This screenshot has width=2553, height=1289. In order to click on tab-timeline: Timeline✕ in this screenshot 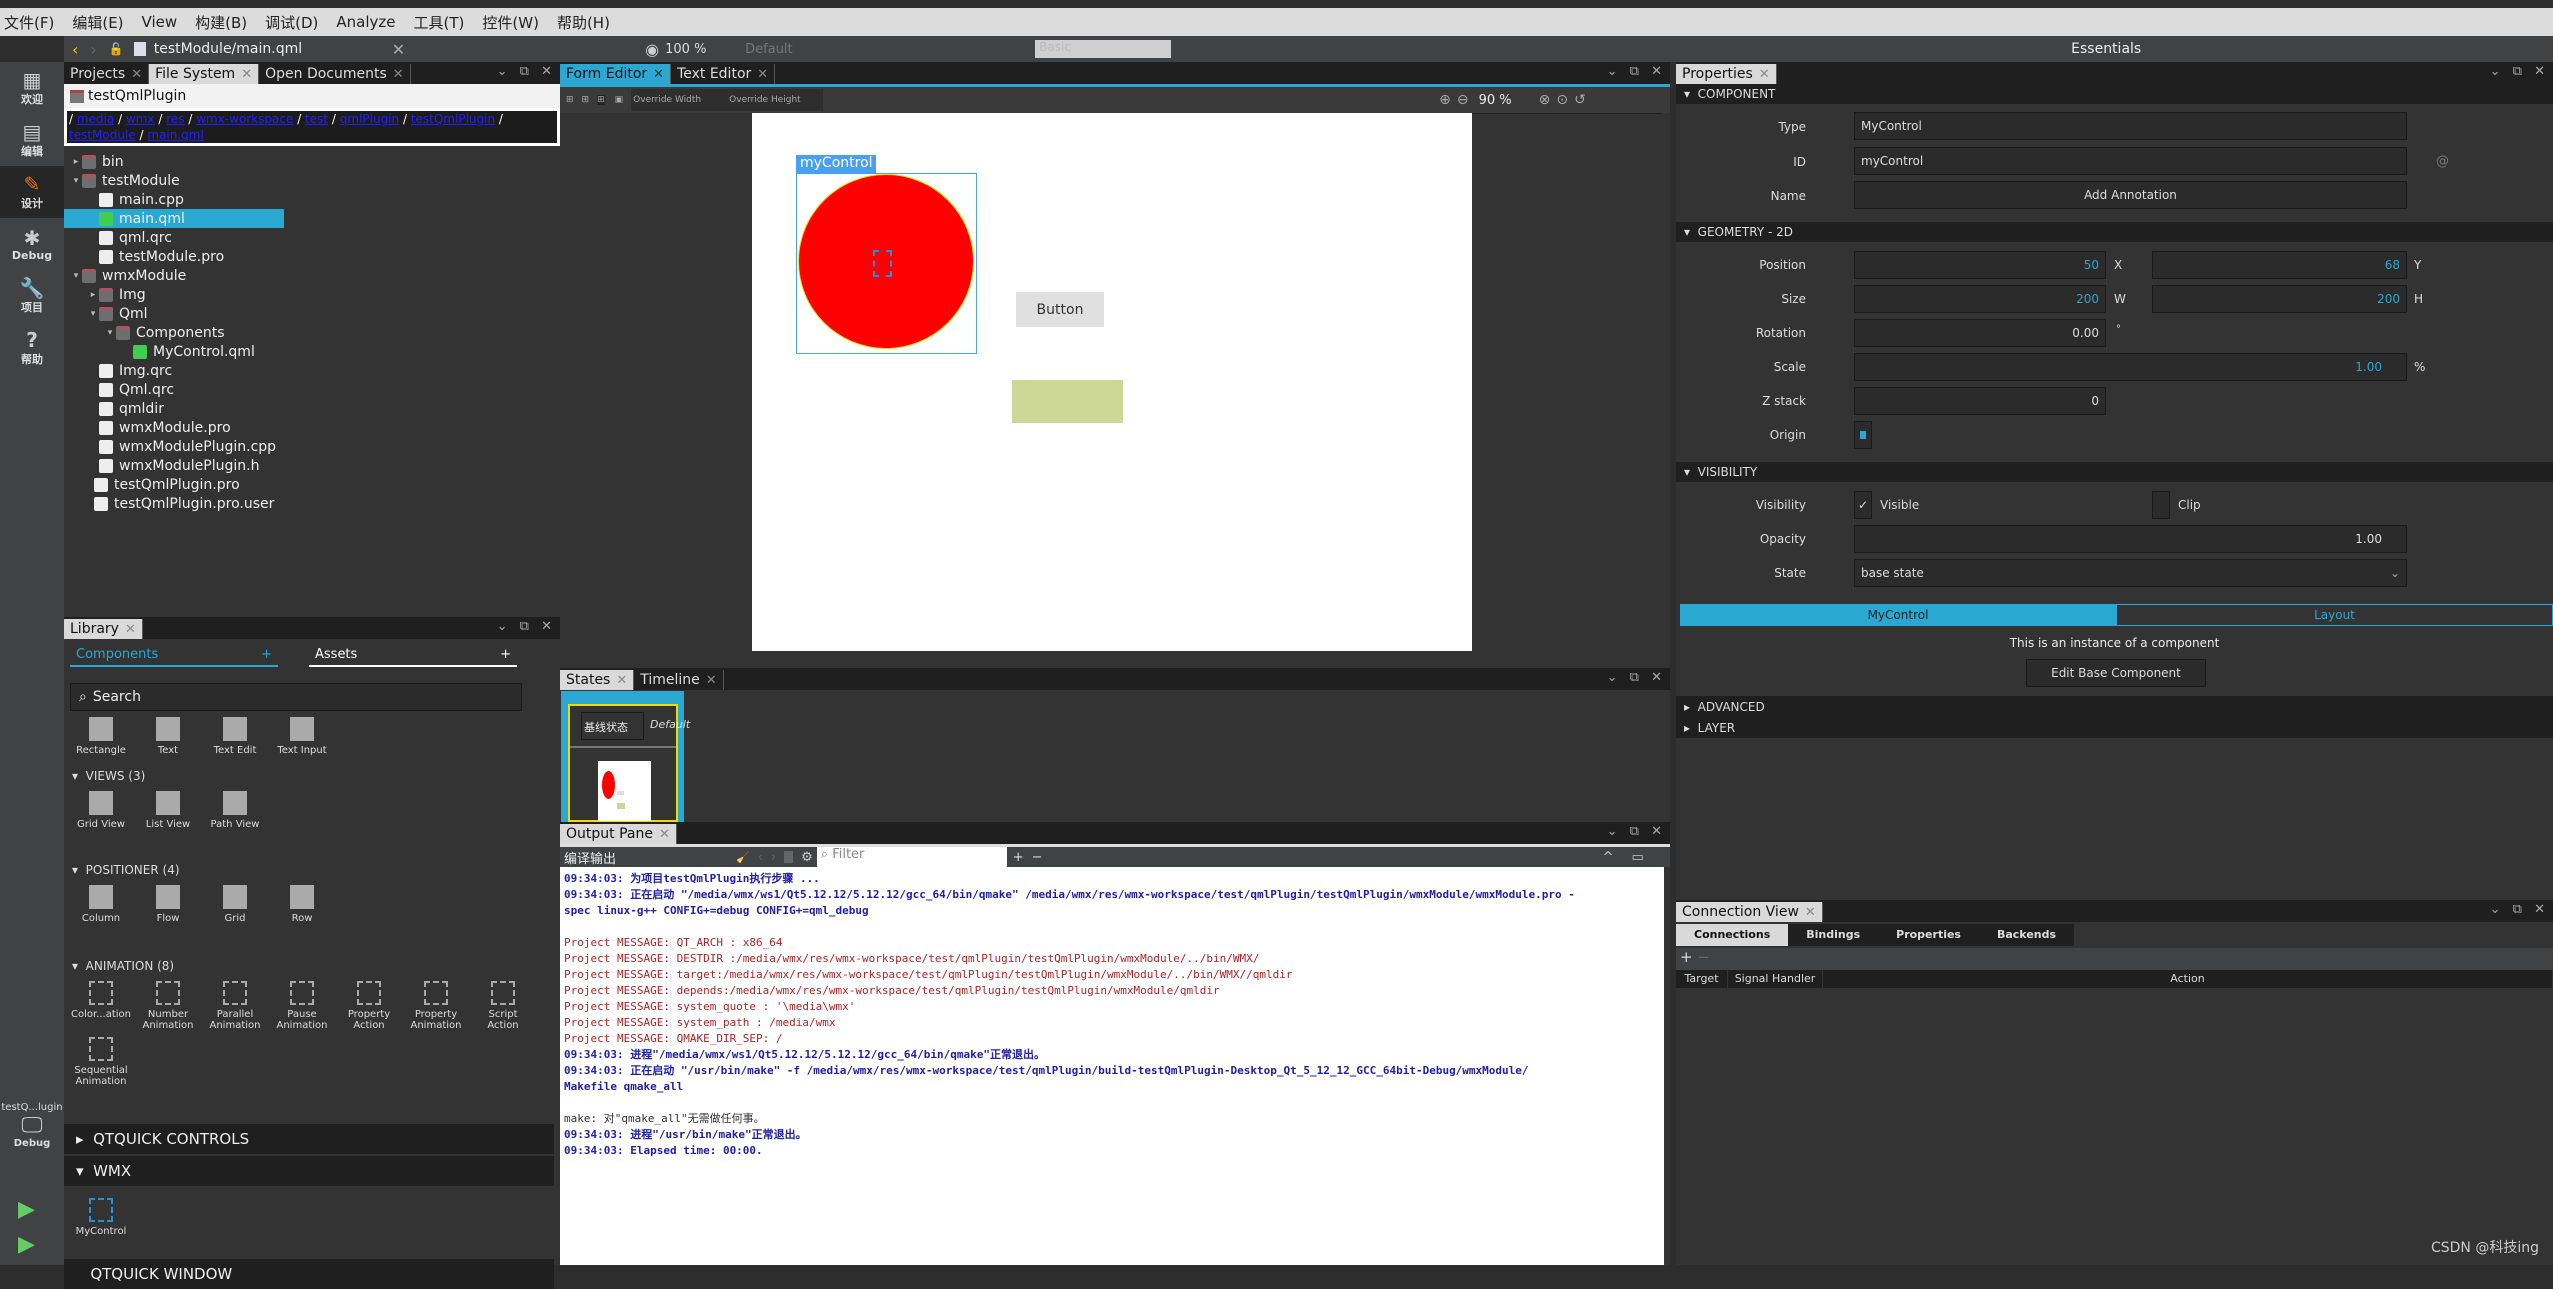, I will do `click(678, 680)`.